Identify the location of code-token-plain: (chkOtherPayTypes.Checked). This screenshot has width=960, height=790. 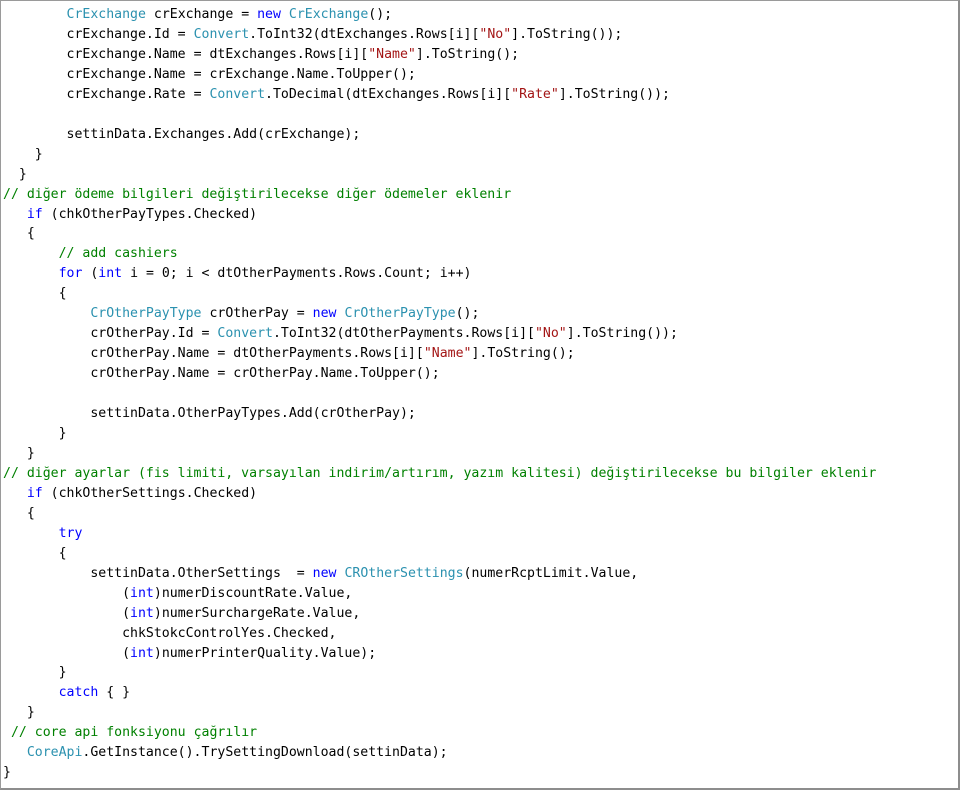
(150, 214).